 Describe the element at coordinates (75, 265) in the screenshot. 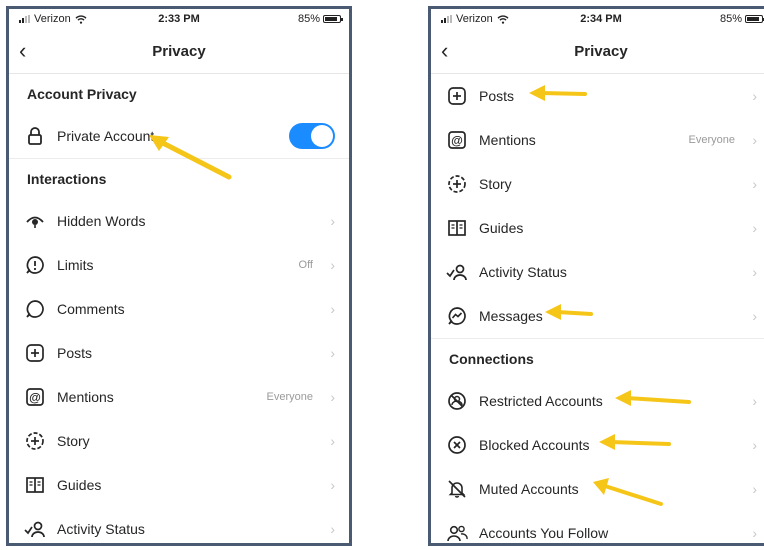

I see `row-label: Limits` at that location.